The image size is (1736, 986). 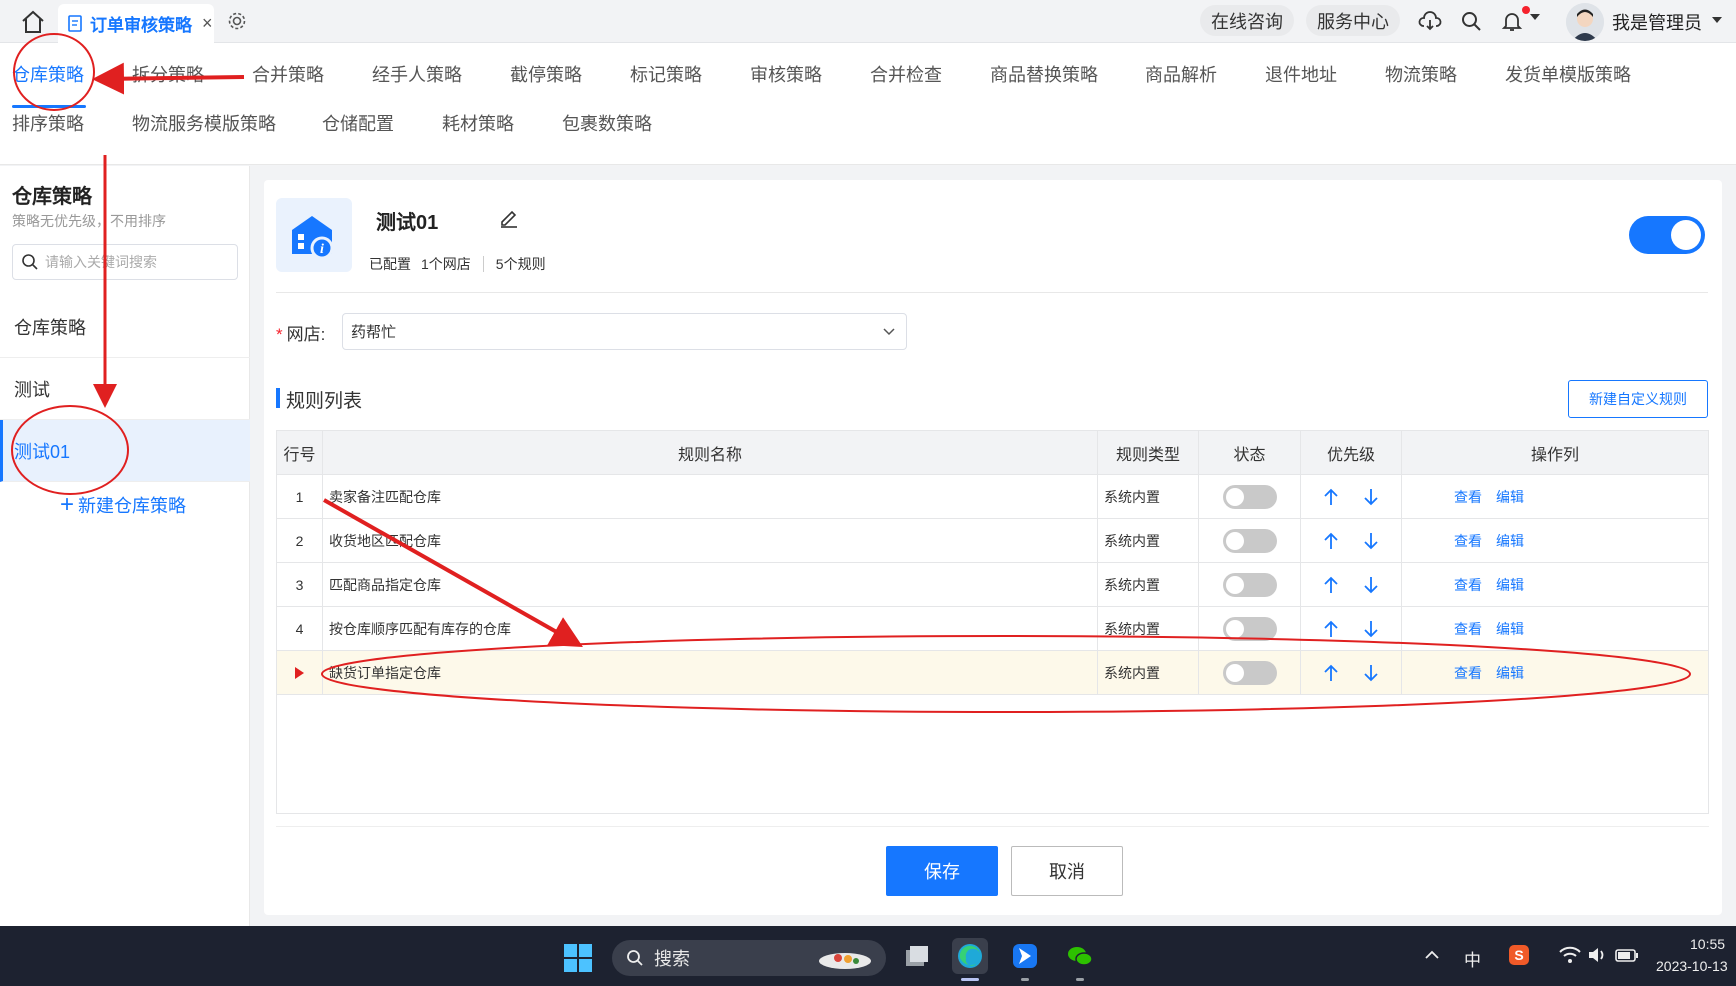 I want to click on wechat-app, so click(x=1080, y=956).